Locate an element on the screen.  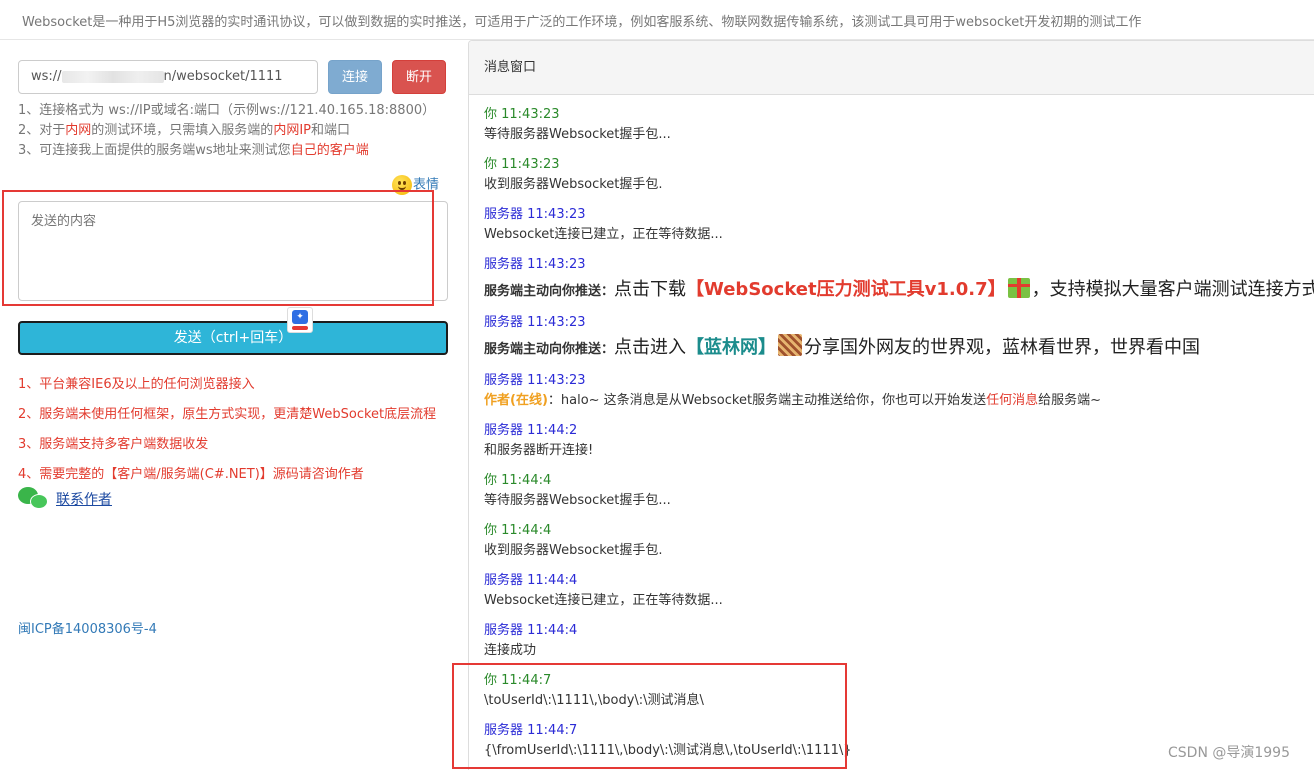
push-link: 【蓝林网】 is located at coordinates (731, 347).